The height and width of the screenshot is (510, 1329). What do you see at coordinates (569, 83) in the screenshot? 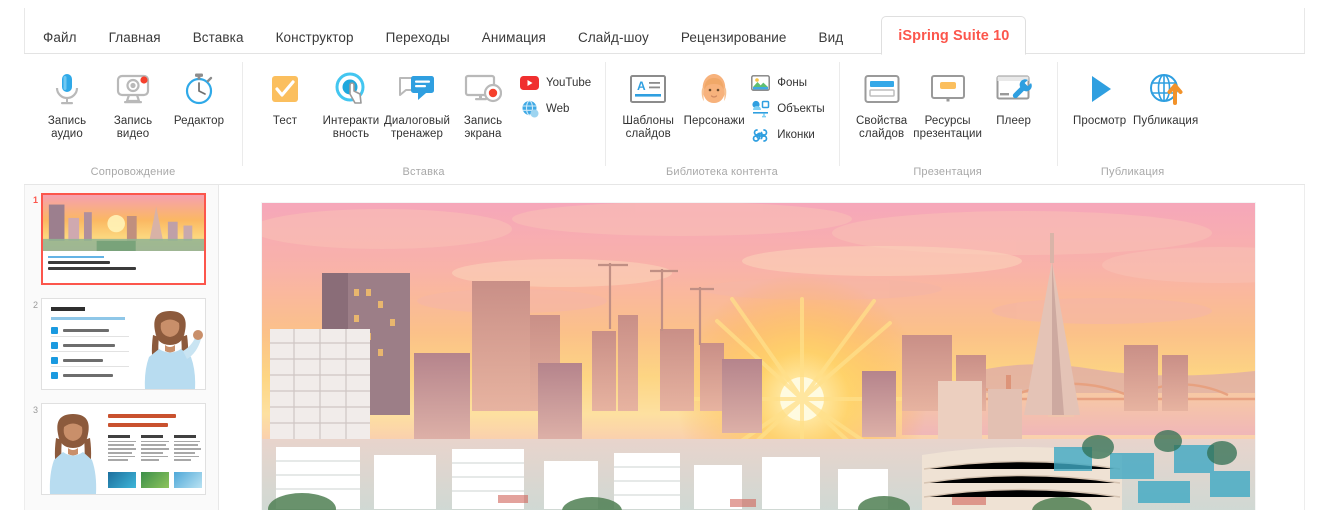
I see `youtube-label: YouTube` at bounding box center [569, 83].